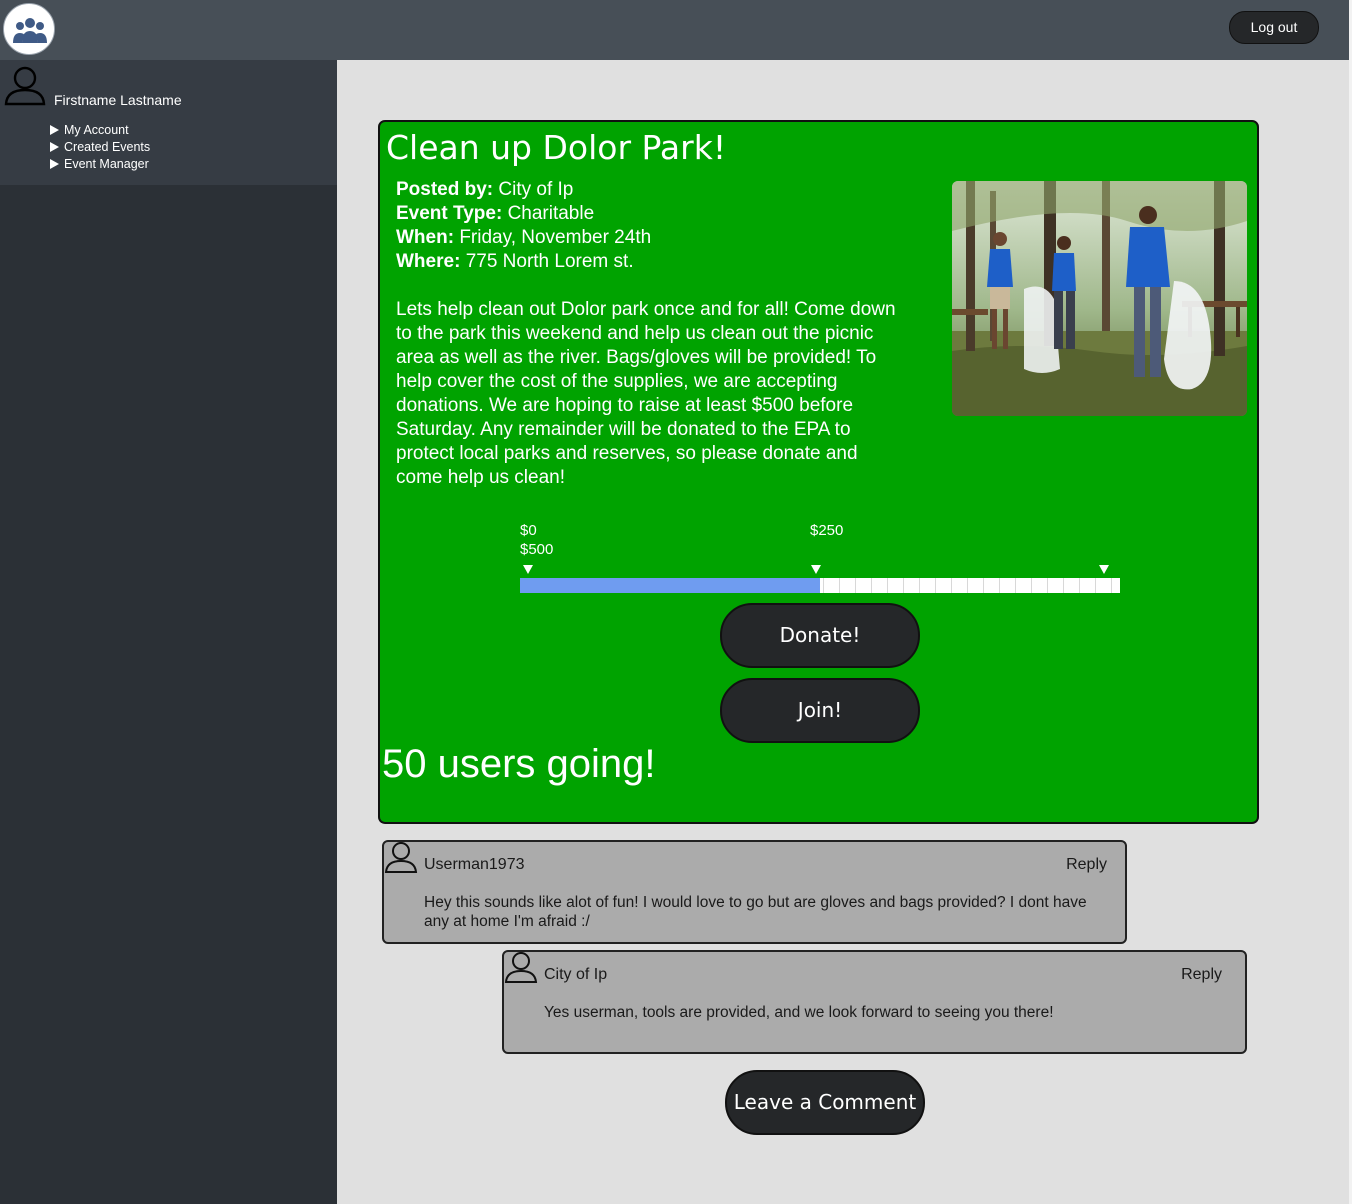 The height and width of the screenshot is (1204, 1352). I want to click on sidebar-item-my-account: My Account, so click(100, 130).